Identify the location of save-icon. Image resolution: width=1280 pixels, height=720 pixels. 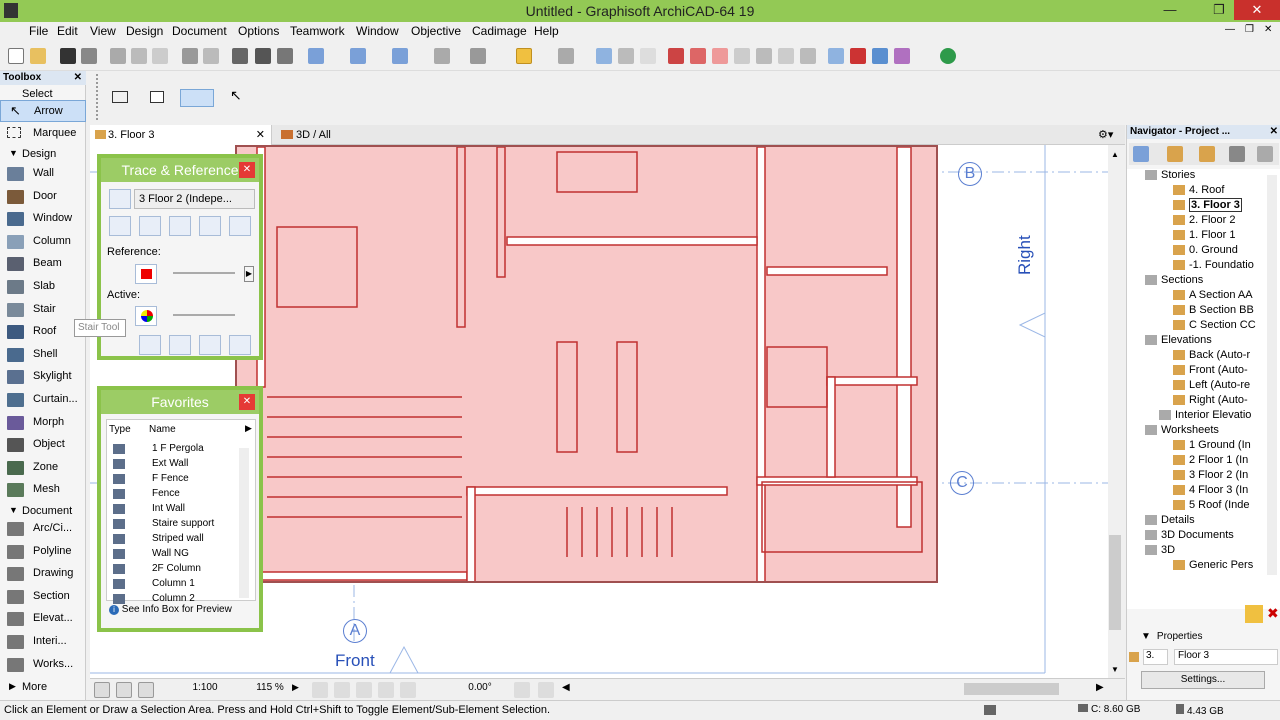
(68, 56).